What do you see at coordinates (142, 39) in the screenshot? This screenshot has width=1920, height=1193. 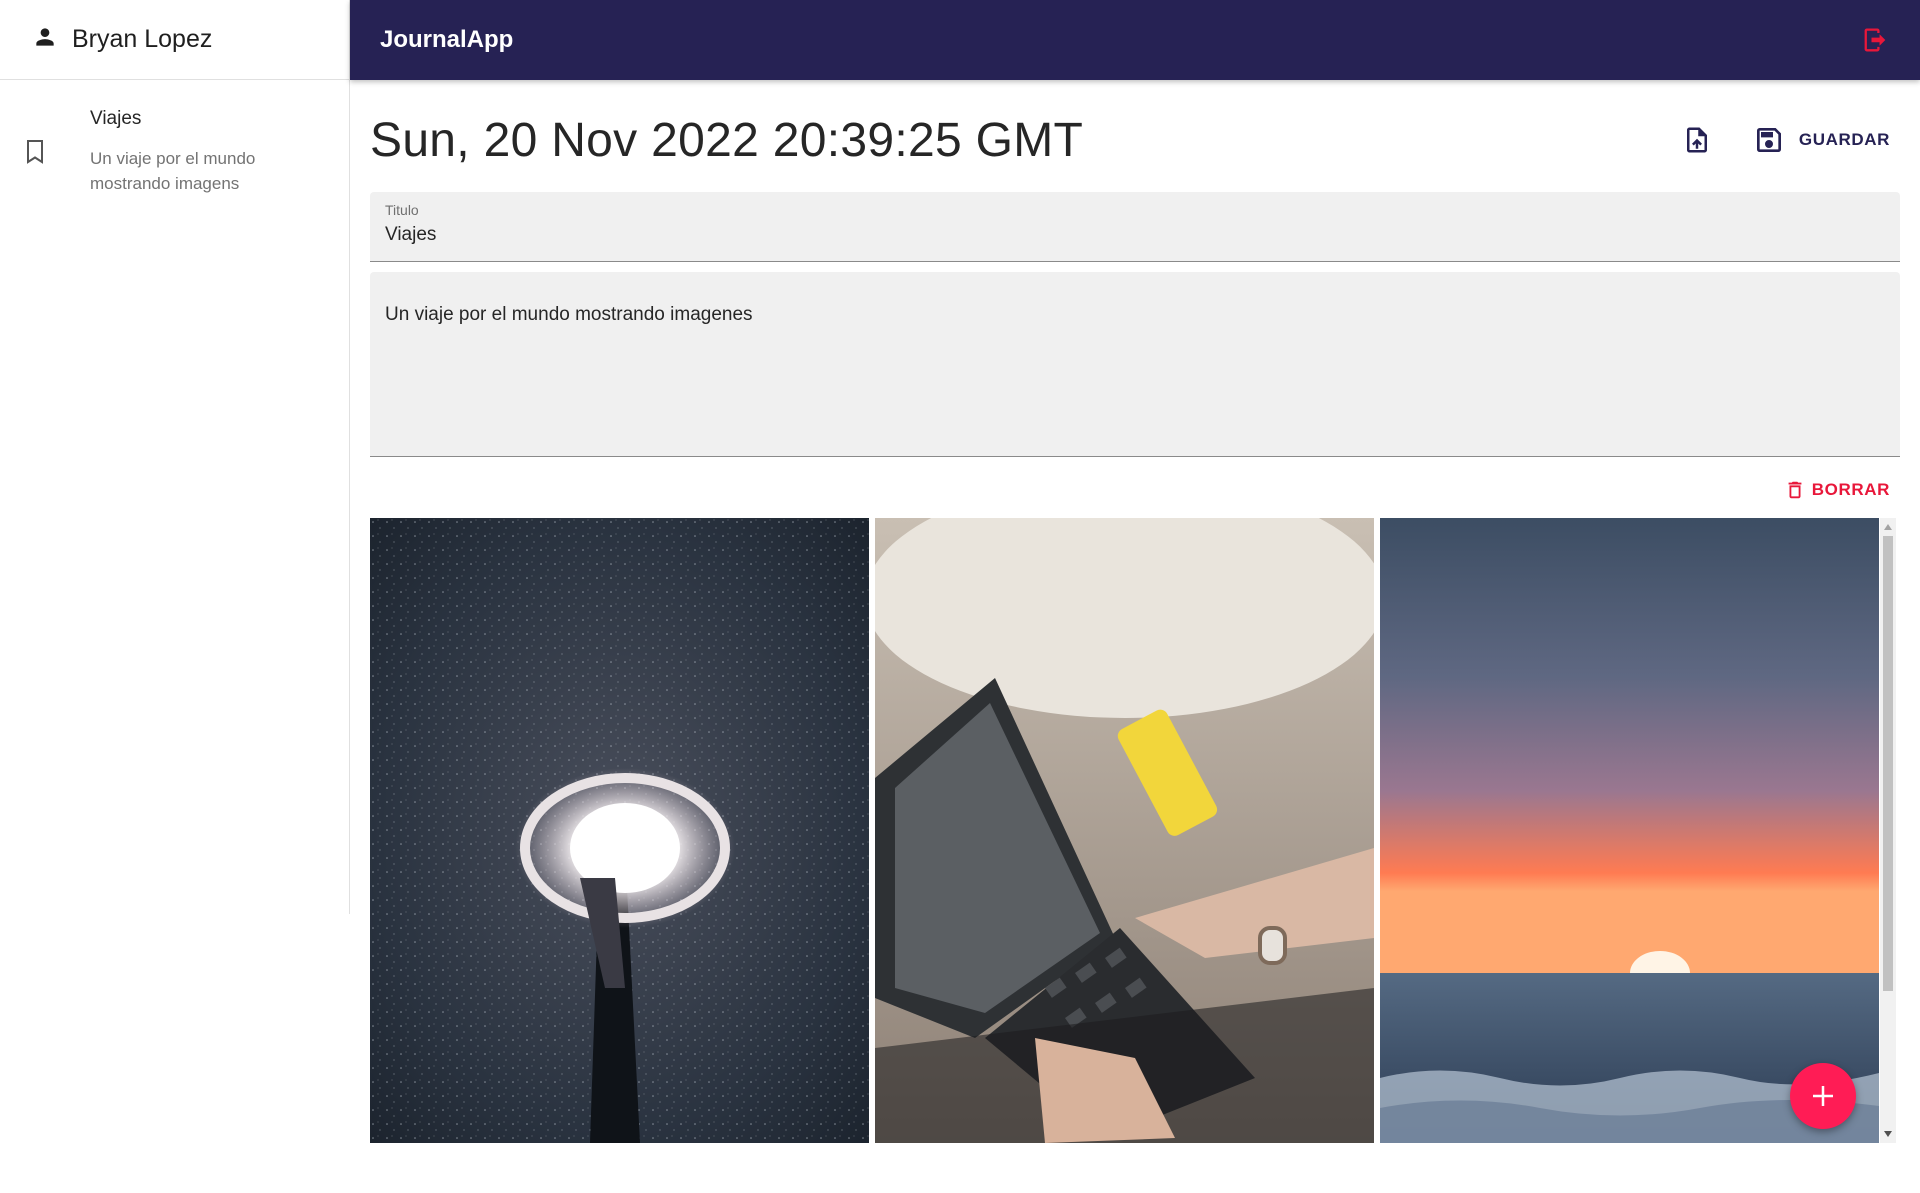 I see `user-name: Bryan Lopez` at bounding box center [142, 39].